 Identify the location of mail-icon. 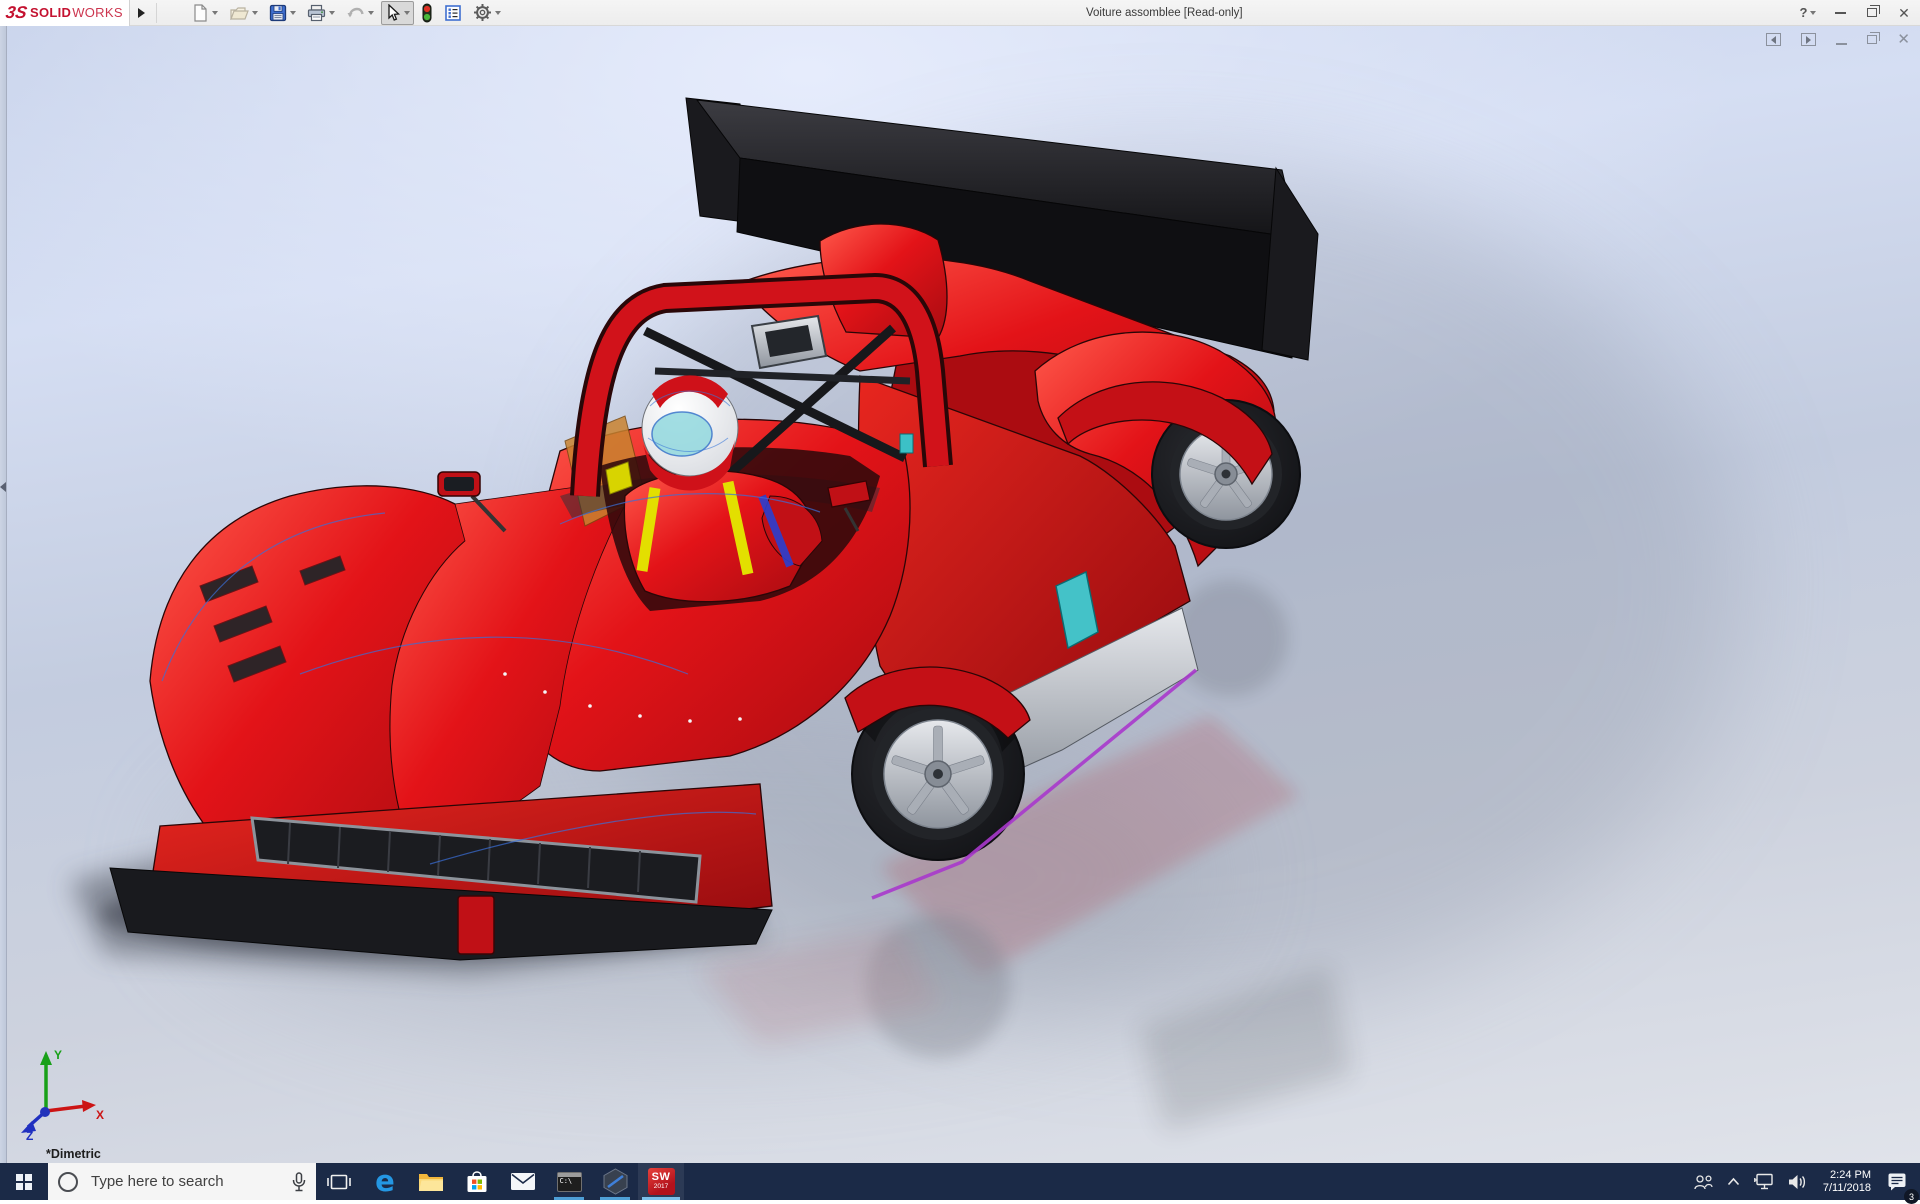
(523, 1181).